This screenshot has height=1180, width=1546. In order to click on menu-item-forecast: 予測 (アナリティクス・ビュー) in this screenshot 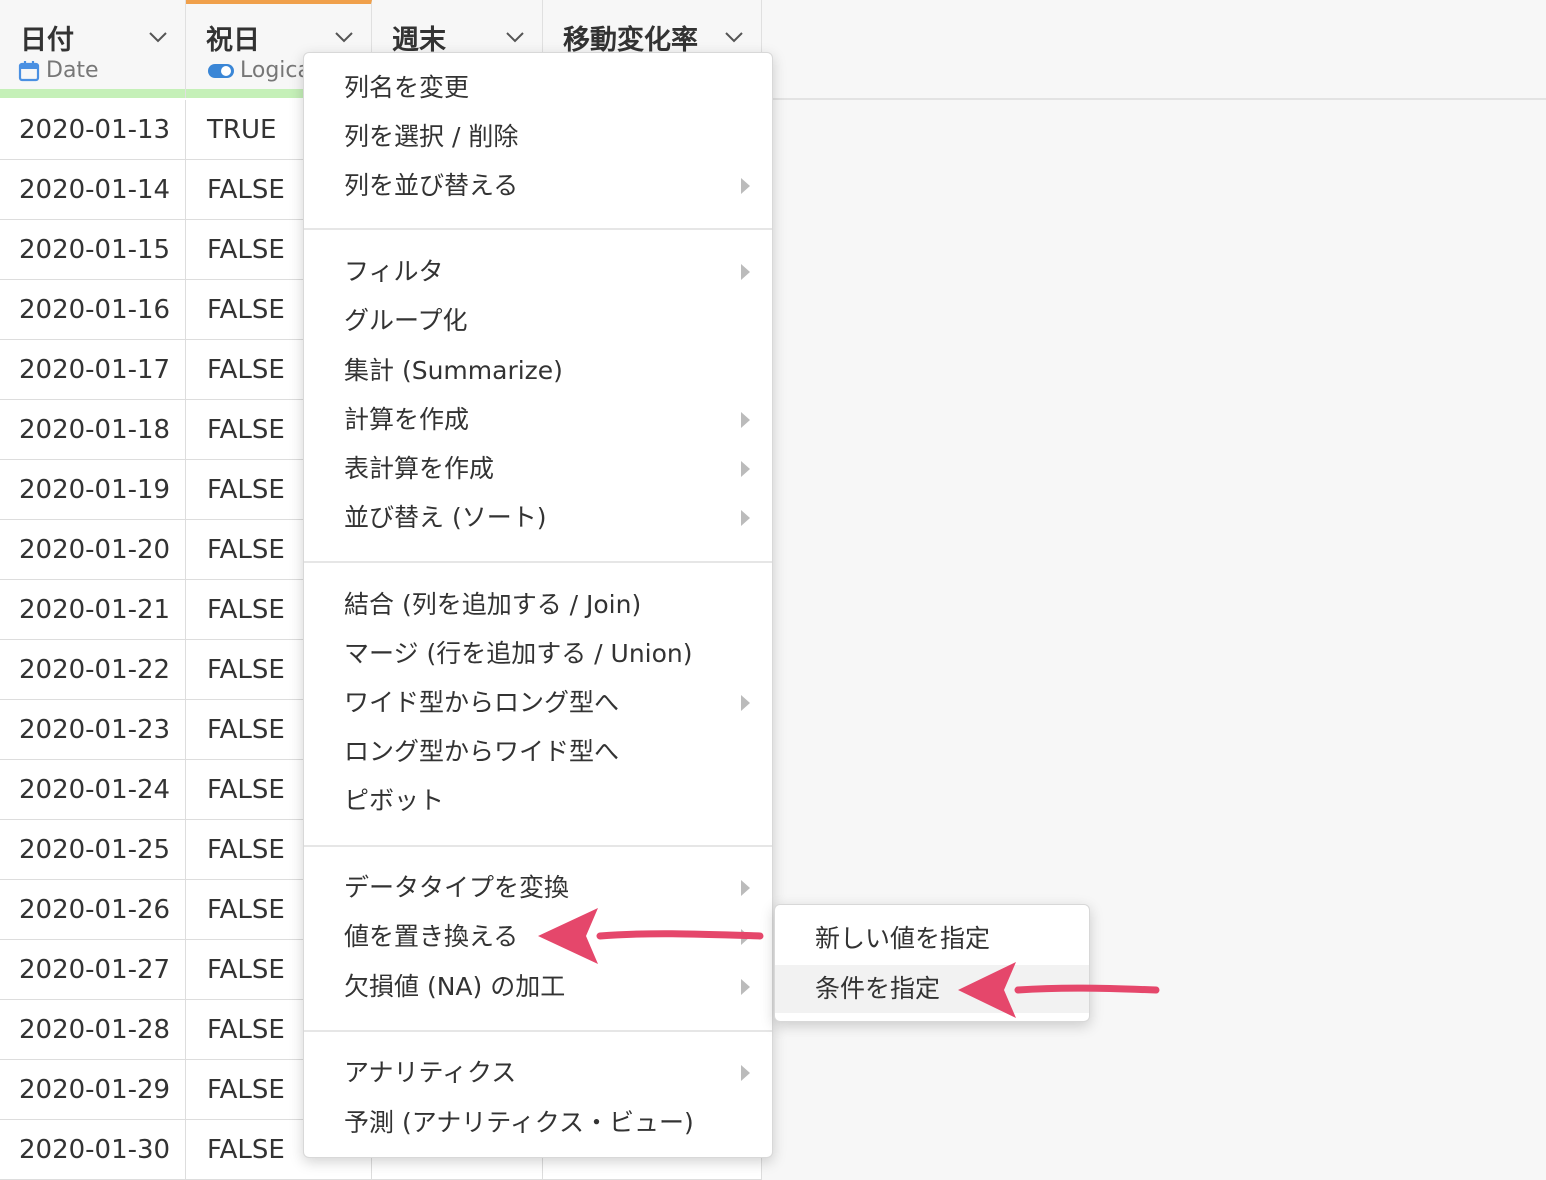, I will do `click(538, 1123)`.